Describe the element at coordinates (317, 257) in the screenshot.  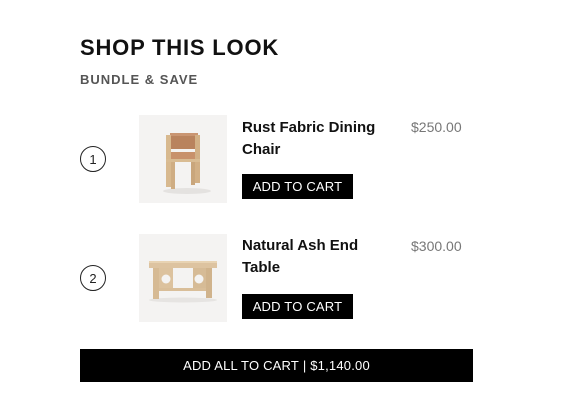
I see `product-name: Natural Ash End Table` at that location.